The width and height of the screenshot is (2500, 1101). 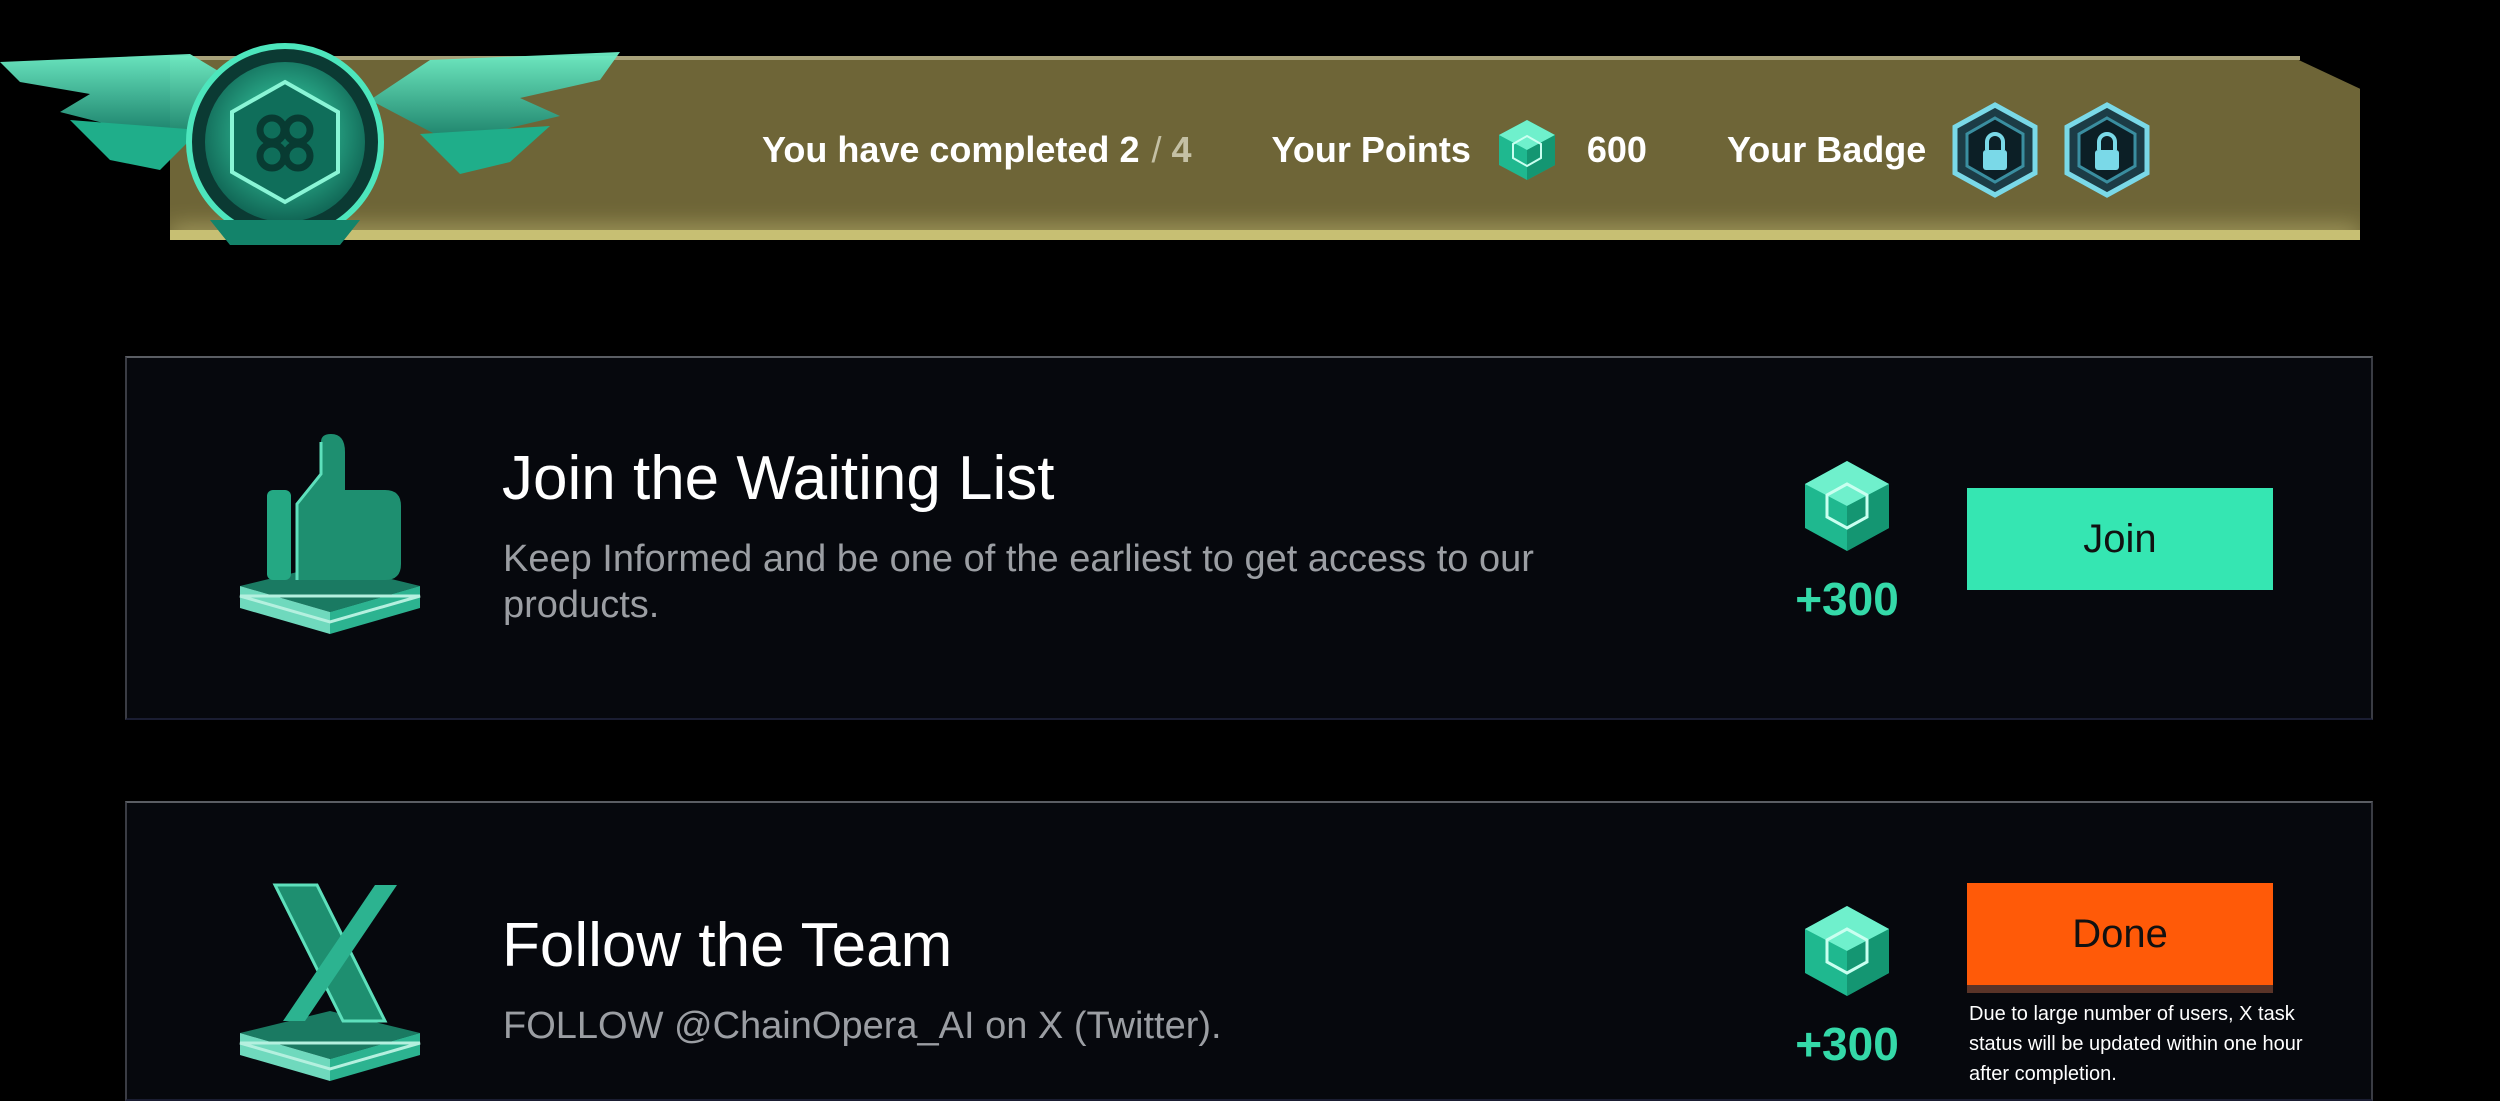 What do you see at coordinates (2120, 934) in the screenshot?
I see `done-button: Done` at bounding box center [2120, 934].